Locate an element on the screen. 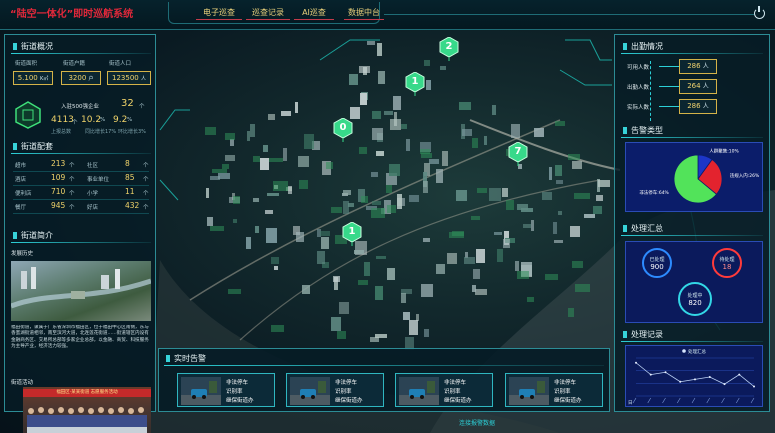  activity-label: 街道活动 is located at coordinates (22, 383).